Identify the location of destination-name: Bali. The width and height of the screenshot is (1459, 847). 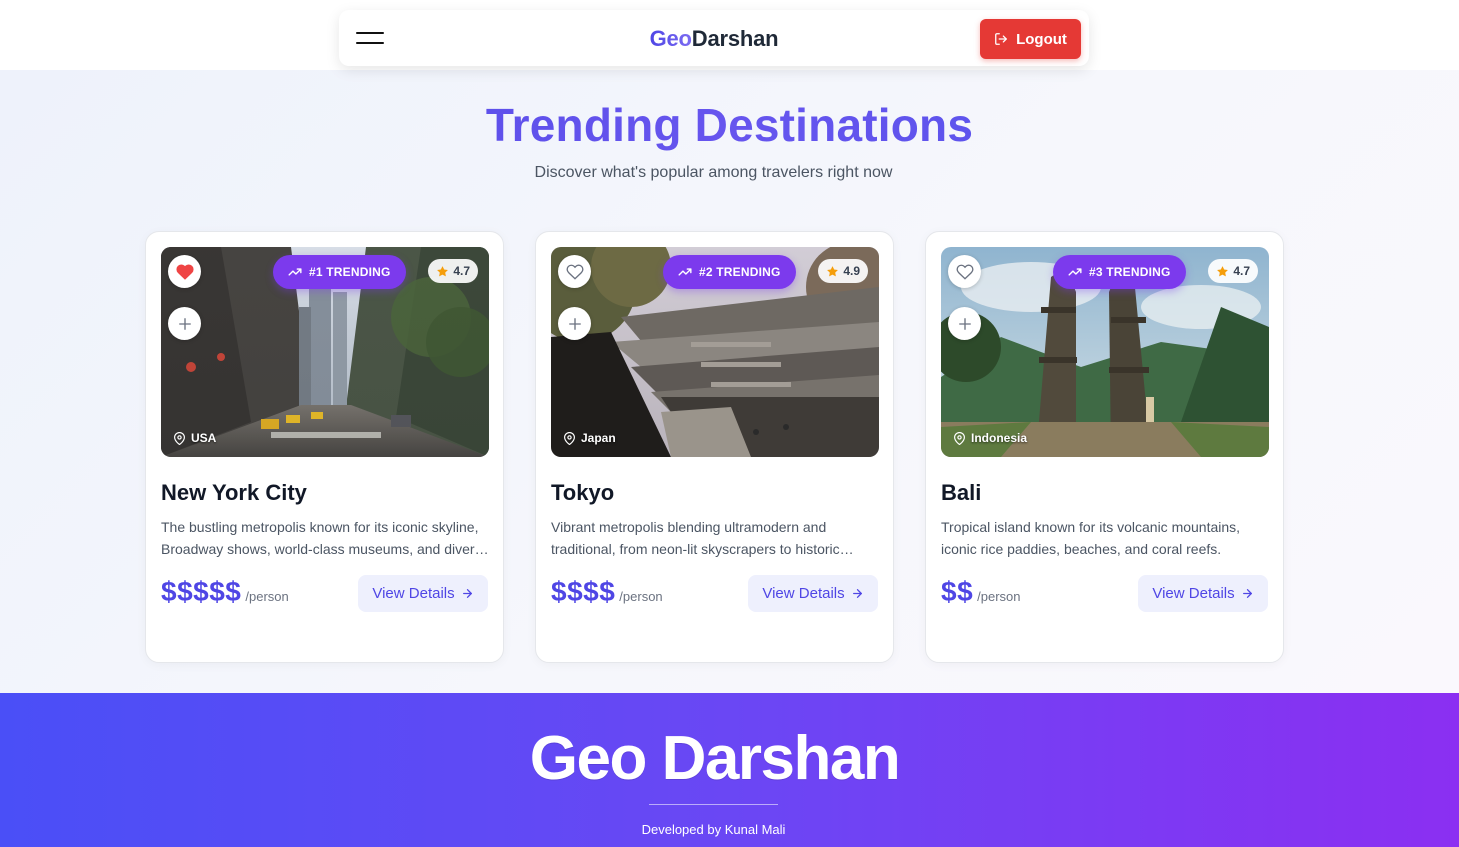
(961, 492).